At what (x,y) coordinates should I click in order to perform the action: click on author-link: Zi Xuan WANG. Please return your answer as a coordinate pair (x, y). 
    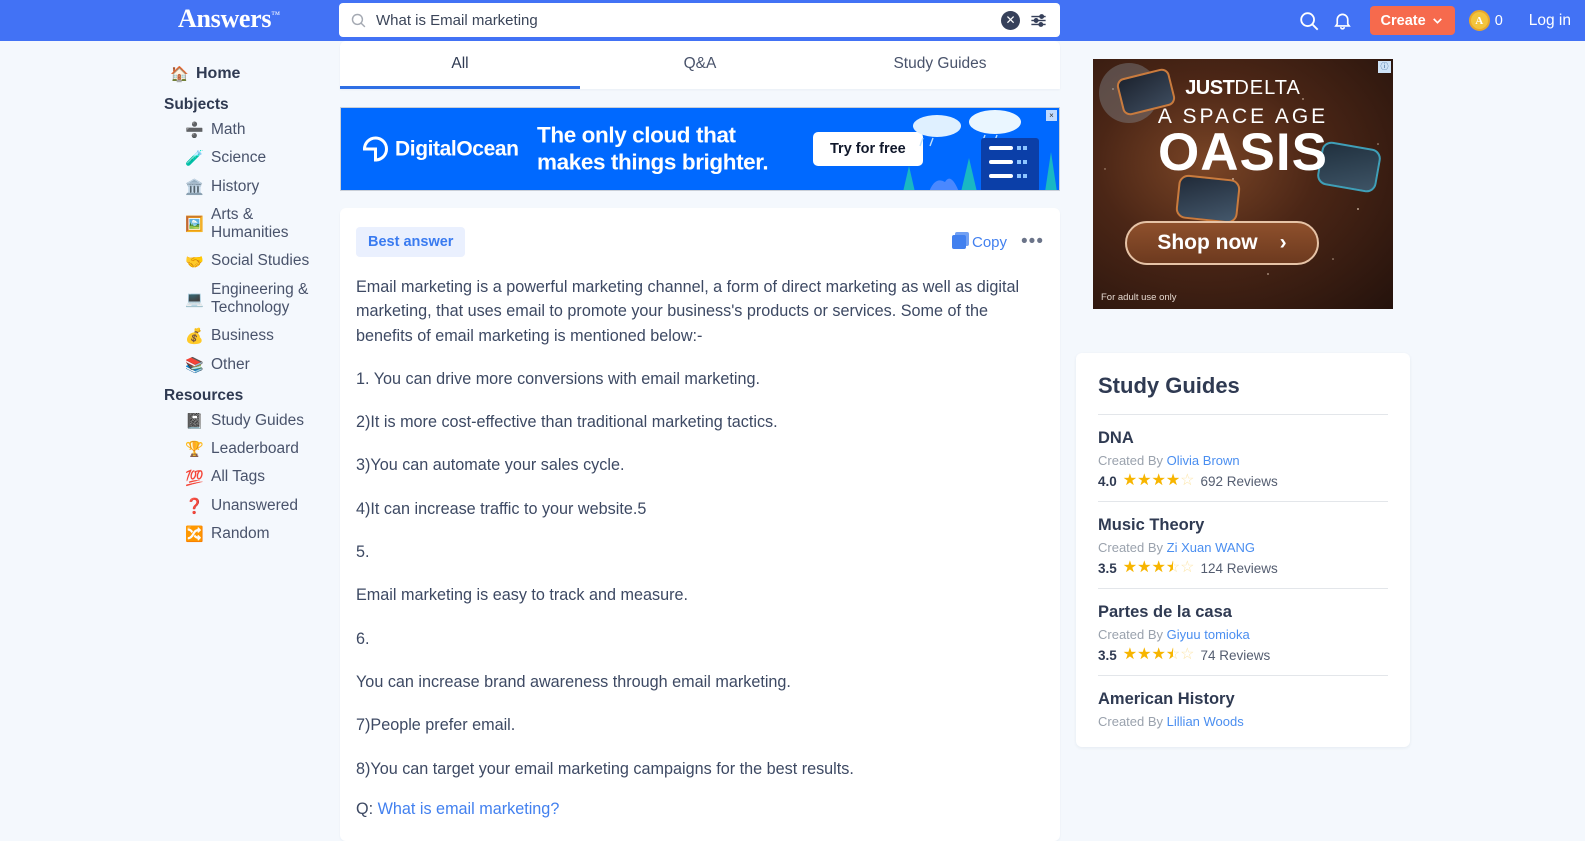
    Looking at the image, I should click on (1211, 547).